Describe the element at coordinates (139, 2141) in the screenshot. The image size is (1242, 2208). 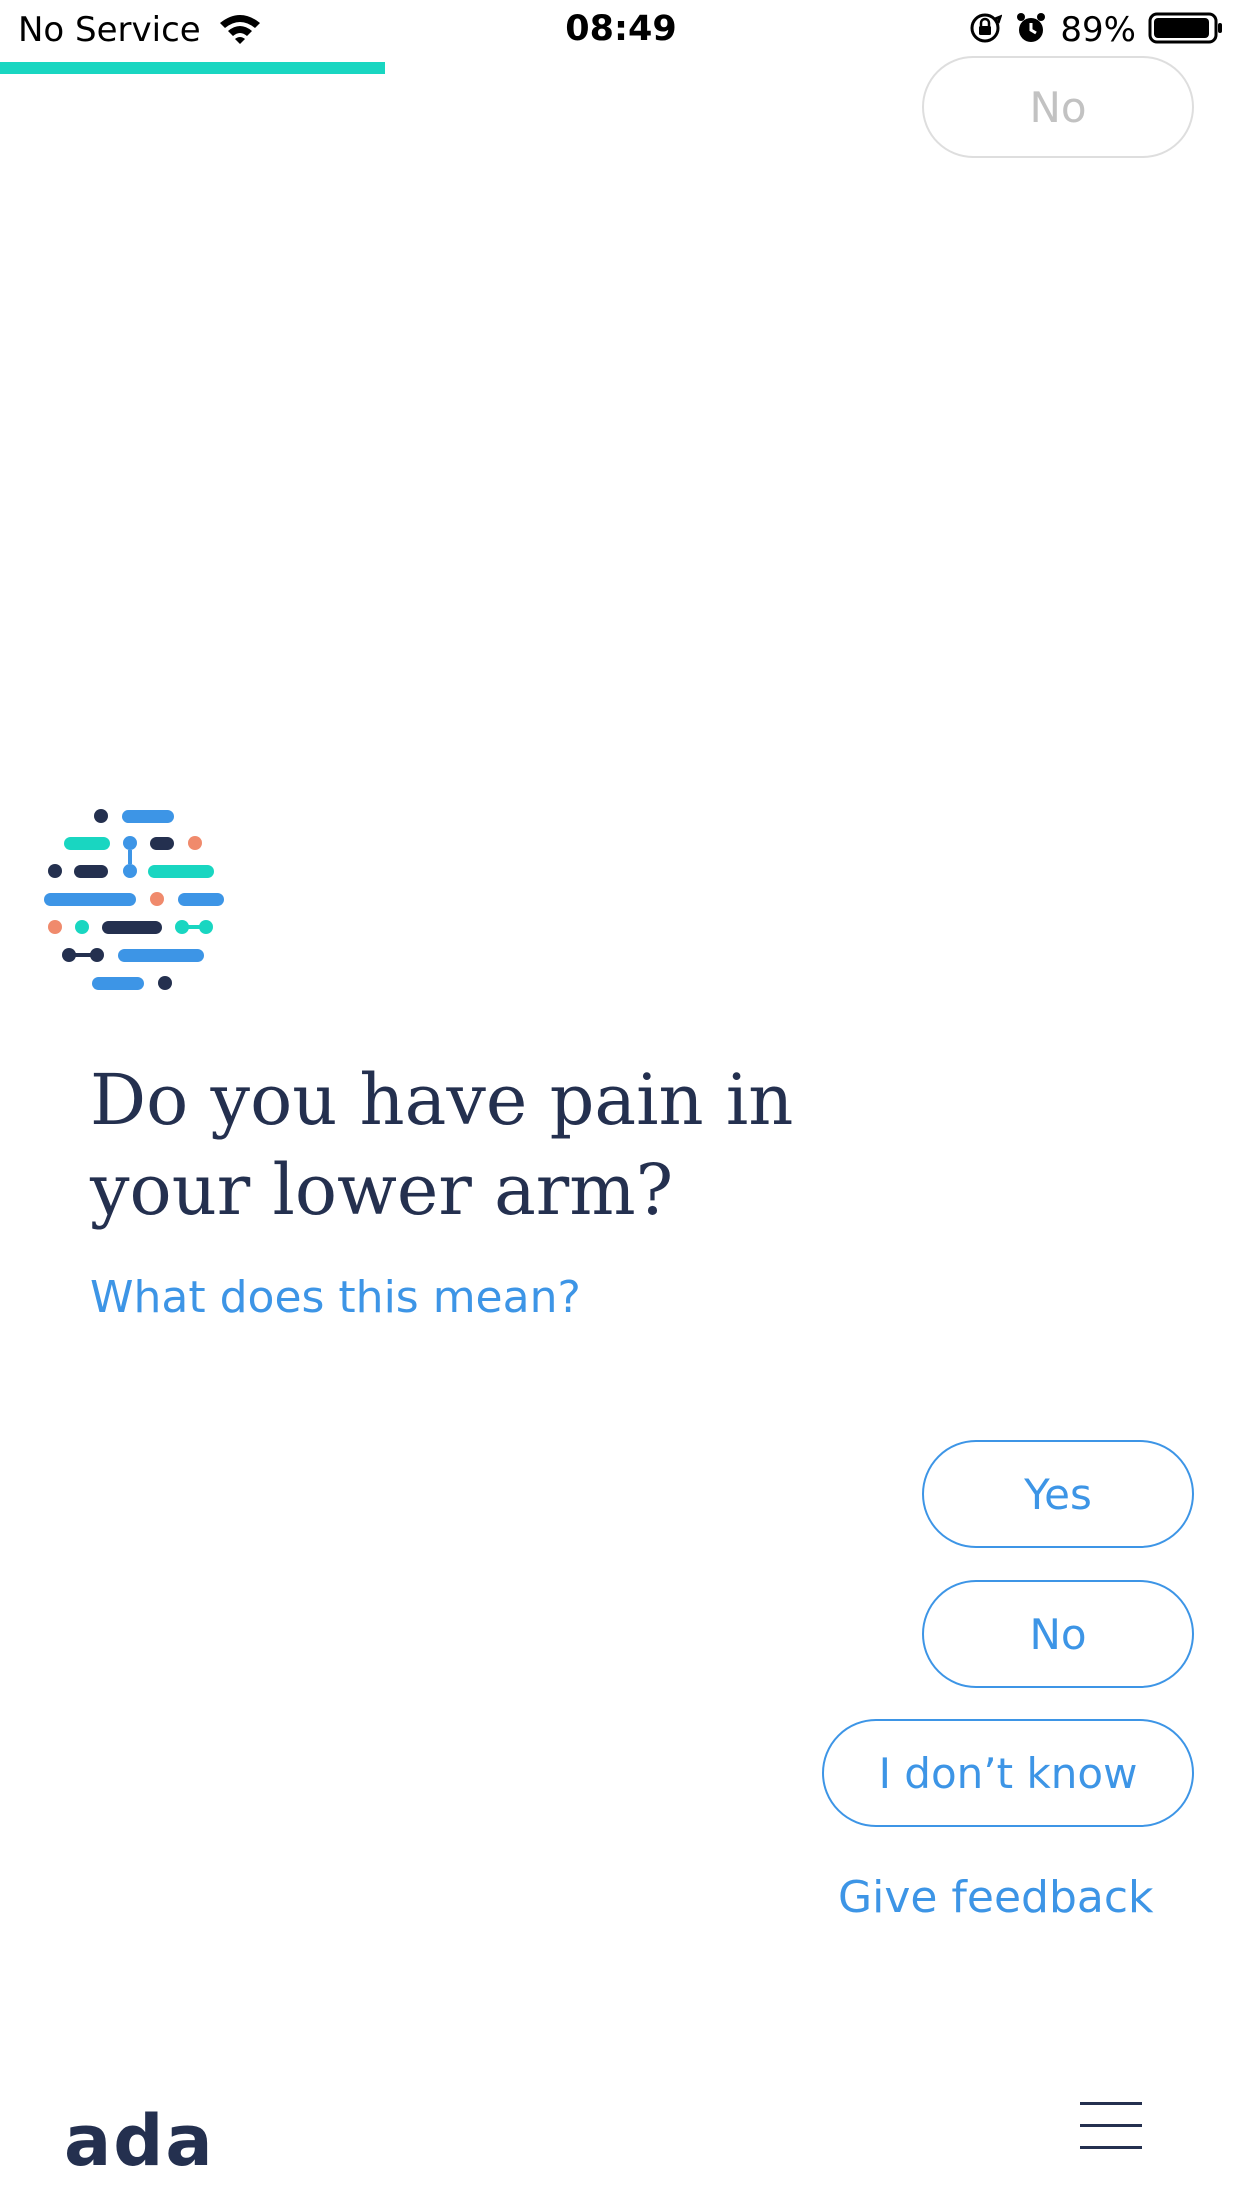
I see `ada-wordmark: ada` at that location.